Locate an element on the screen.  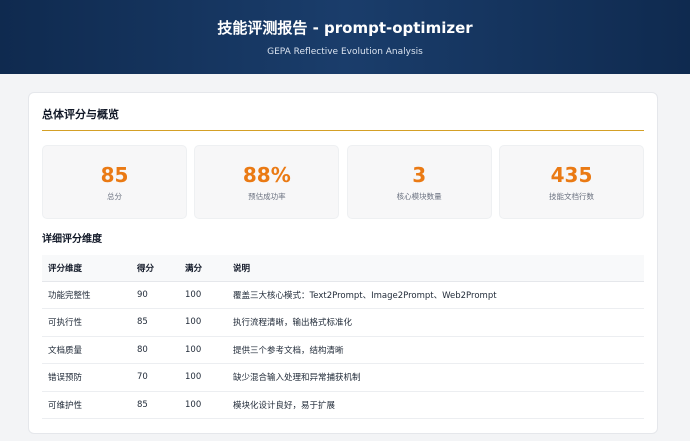
table-row: 文档质量 80 100 提供三个参考文档，结构清晰 is located at coordinates (343, 350).